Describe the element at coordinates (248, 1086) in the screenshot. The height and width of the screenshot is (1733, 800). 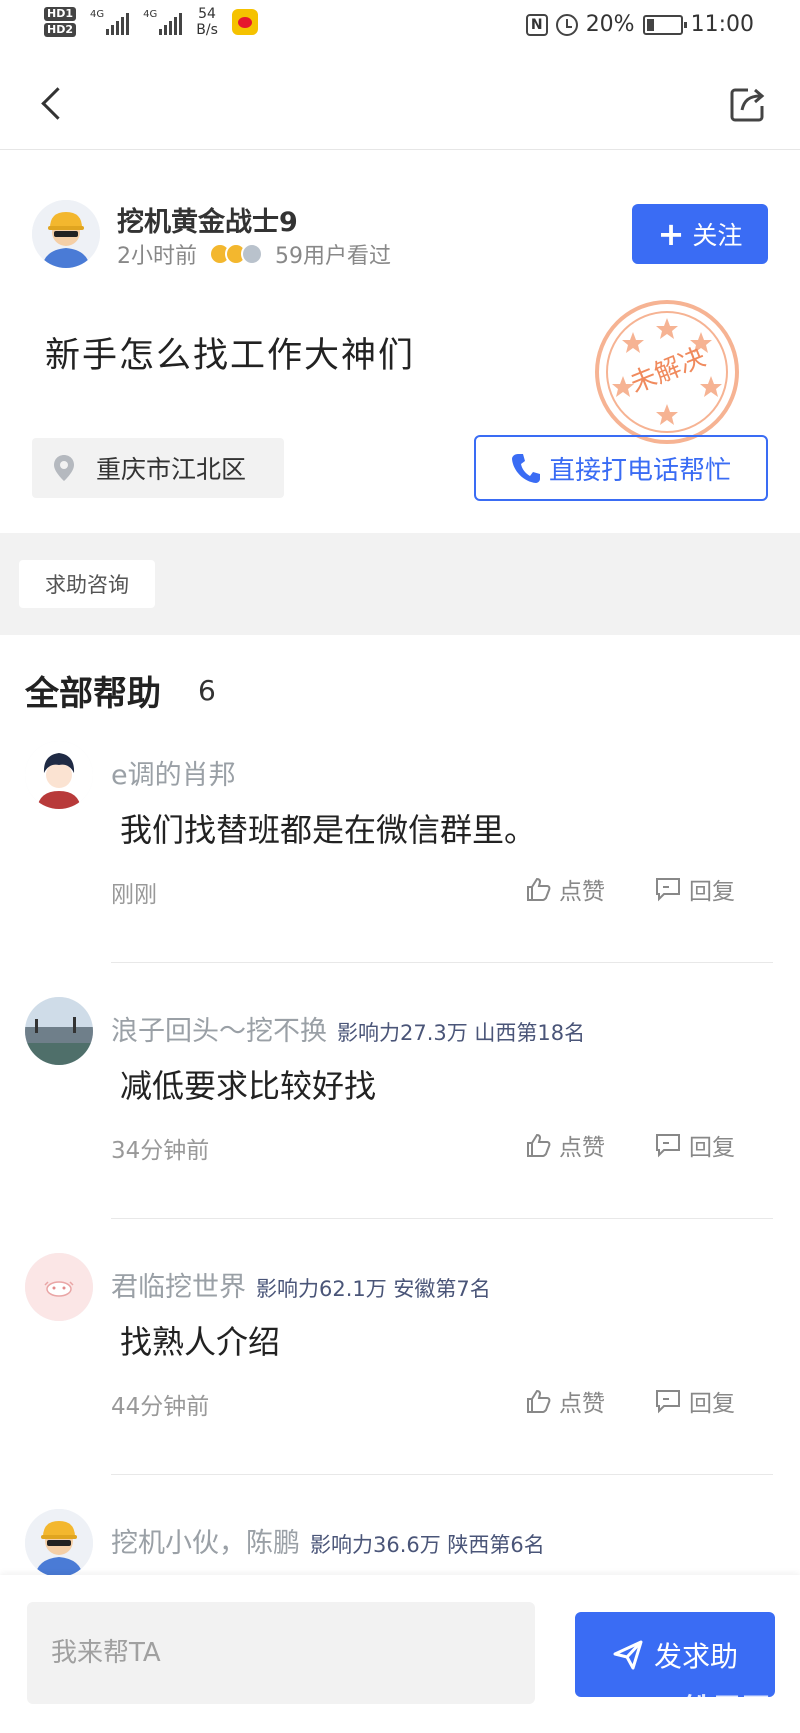
I see `answer-text: 减低要求比较好找` at that location.